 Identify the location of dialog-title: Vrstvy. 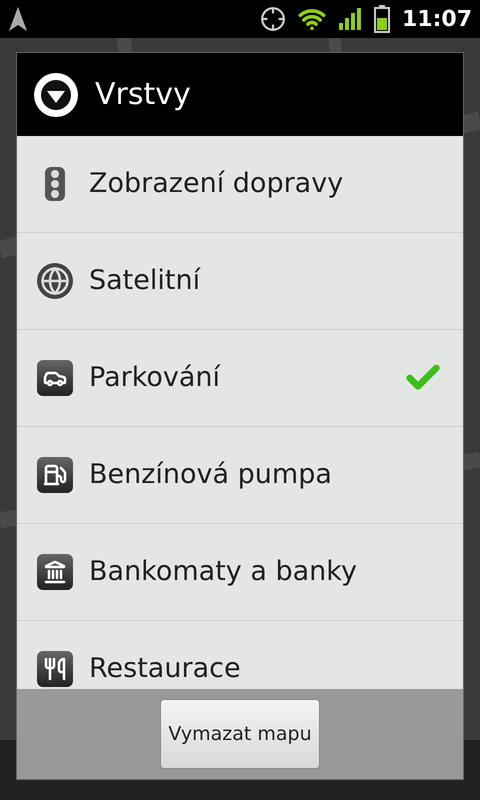
(143, 95).